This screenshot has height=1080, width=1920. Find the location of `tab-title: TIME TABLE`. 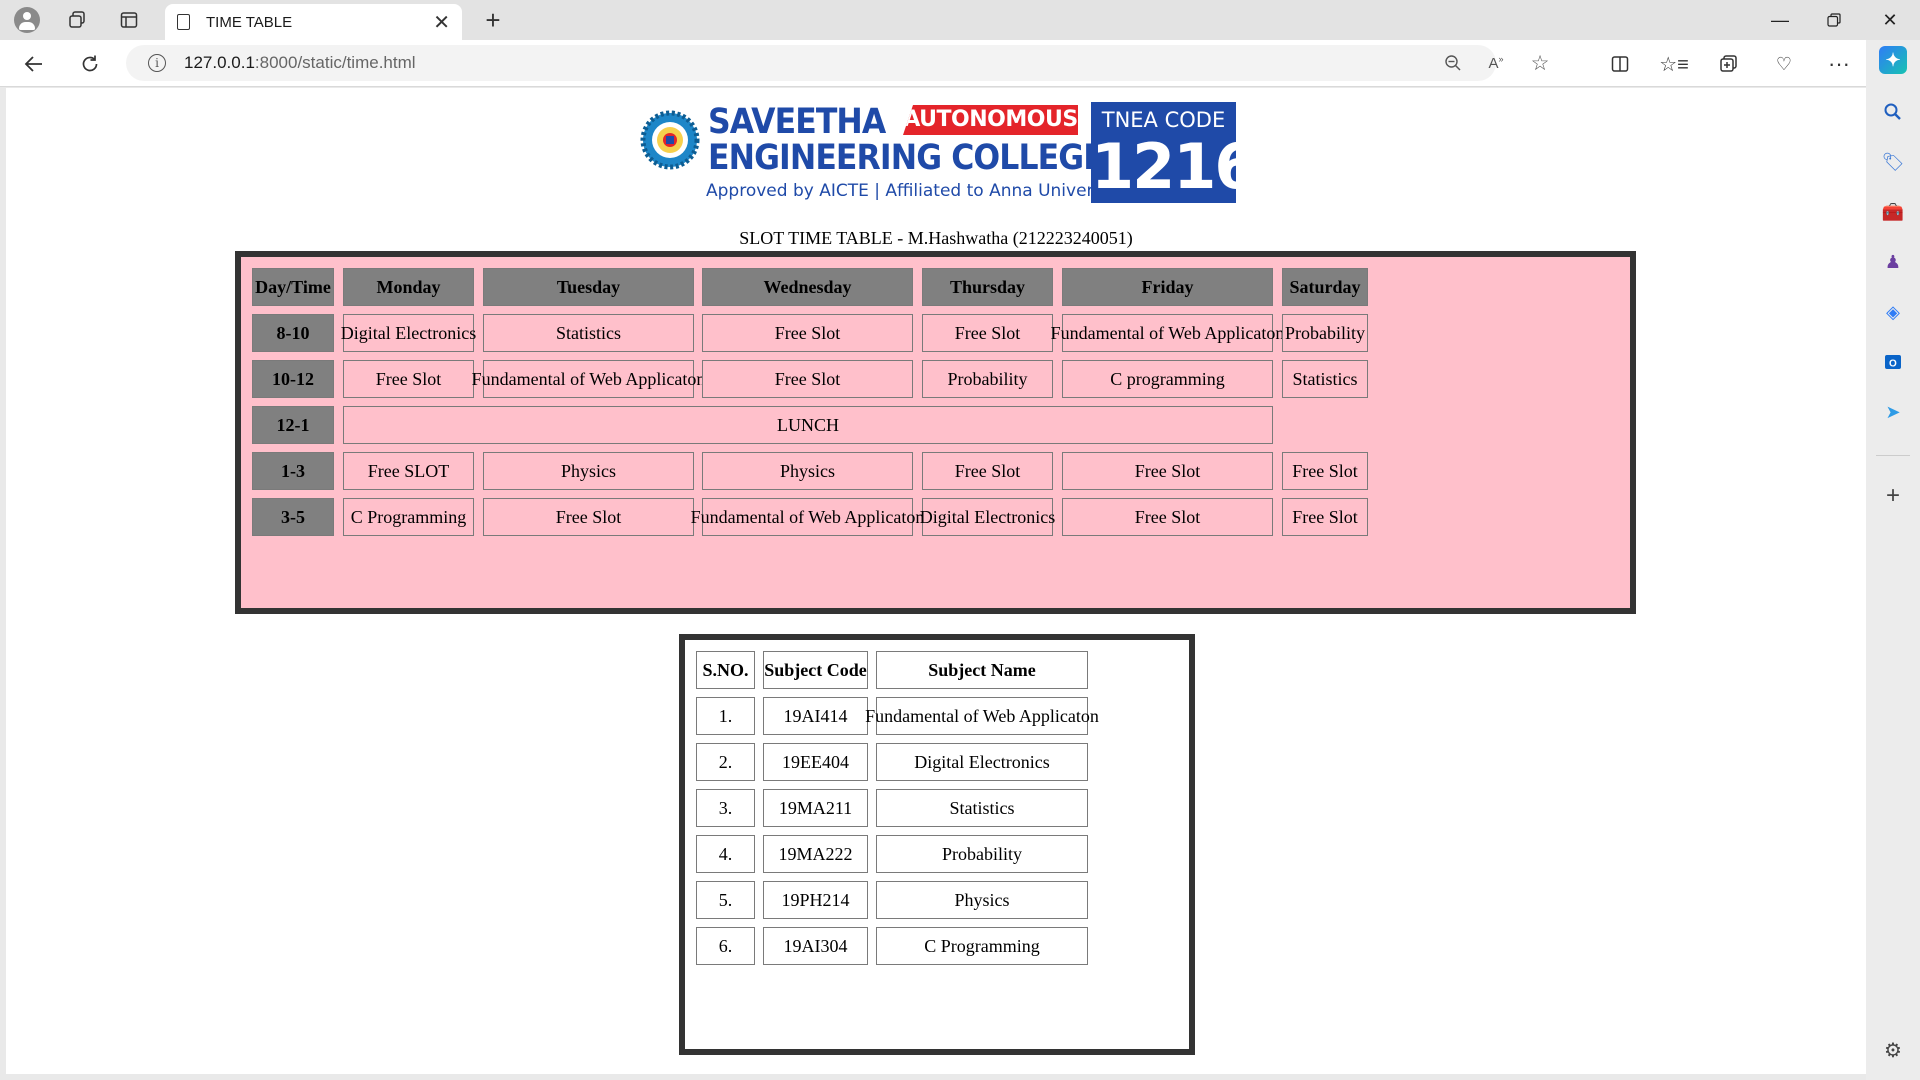

tab-title: TIME TABLE is located at coordinates (249, 22).